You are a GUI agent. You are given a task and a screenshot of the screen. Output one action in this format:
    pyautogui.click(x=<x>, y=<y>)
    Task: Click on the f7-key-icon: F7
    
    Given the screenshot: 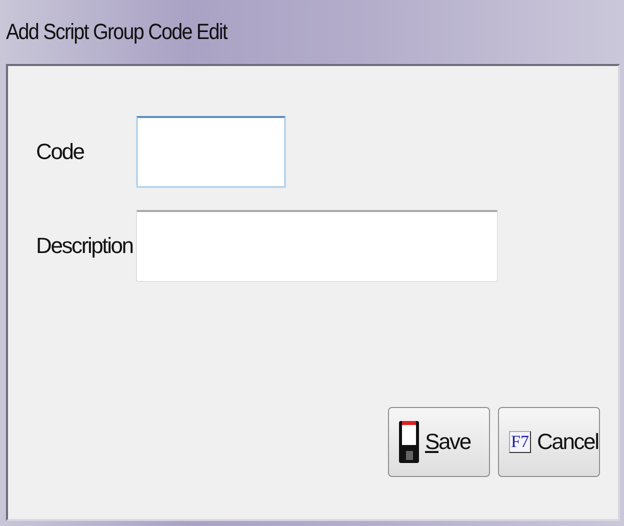 What is the action you would take?
    pyautogui.click(x=520, y=442)
    